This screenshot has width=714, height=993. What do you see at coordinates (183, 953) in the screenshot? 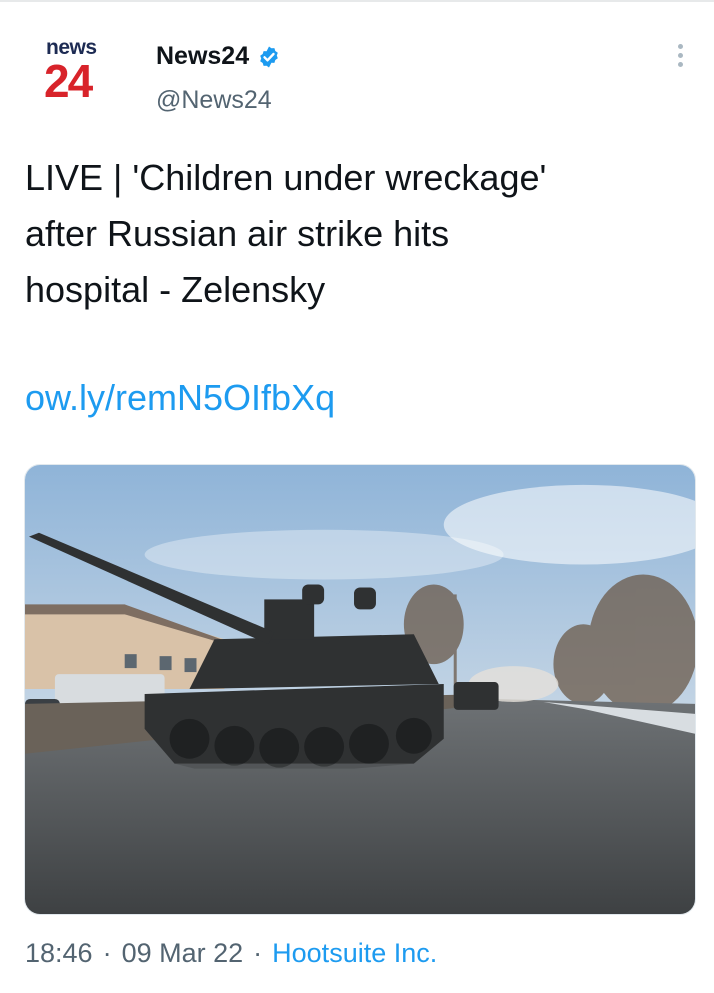
I see `tweet-date: 09 Mar 22` at bounding box center [183, 953].